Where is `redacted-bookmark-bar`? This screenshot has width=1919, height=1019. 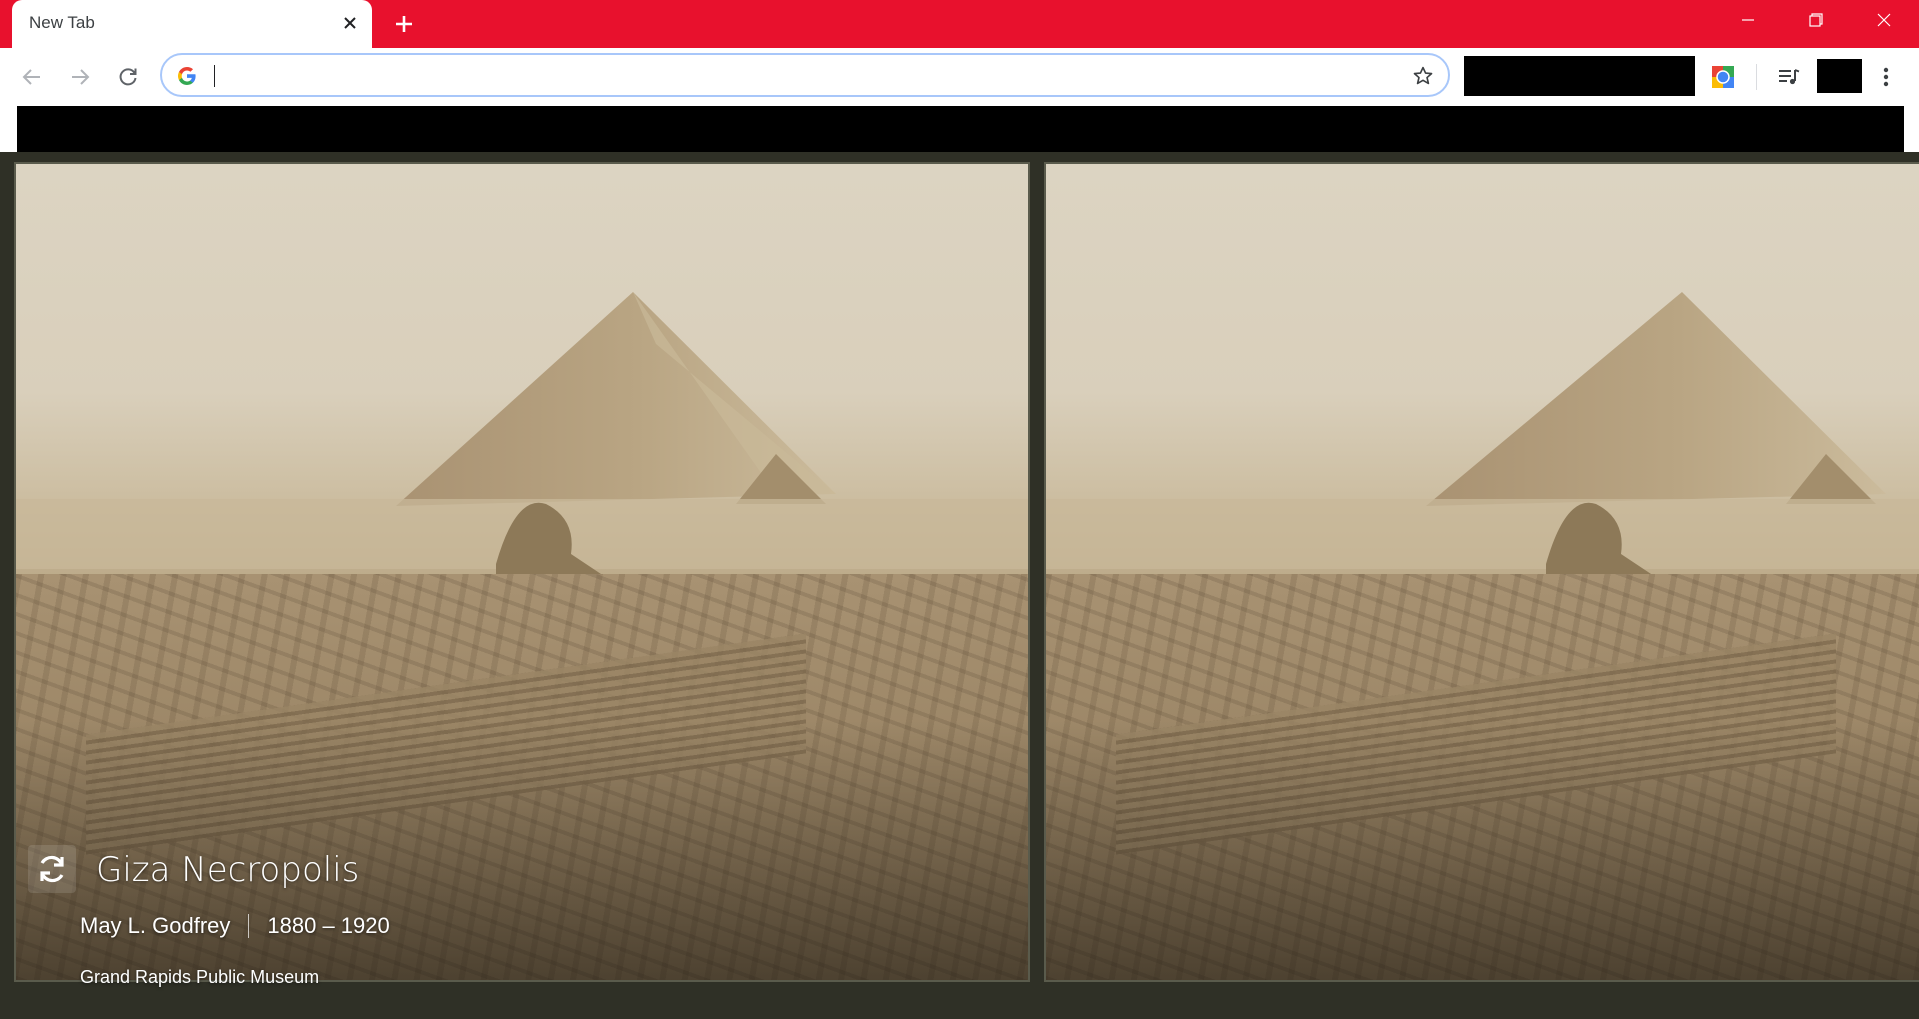
redacted-bookmark-bar is located at coordinates (960, 129).